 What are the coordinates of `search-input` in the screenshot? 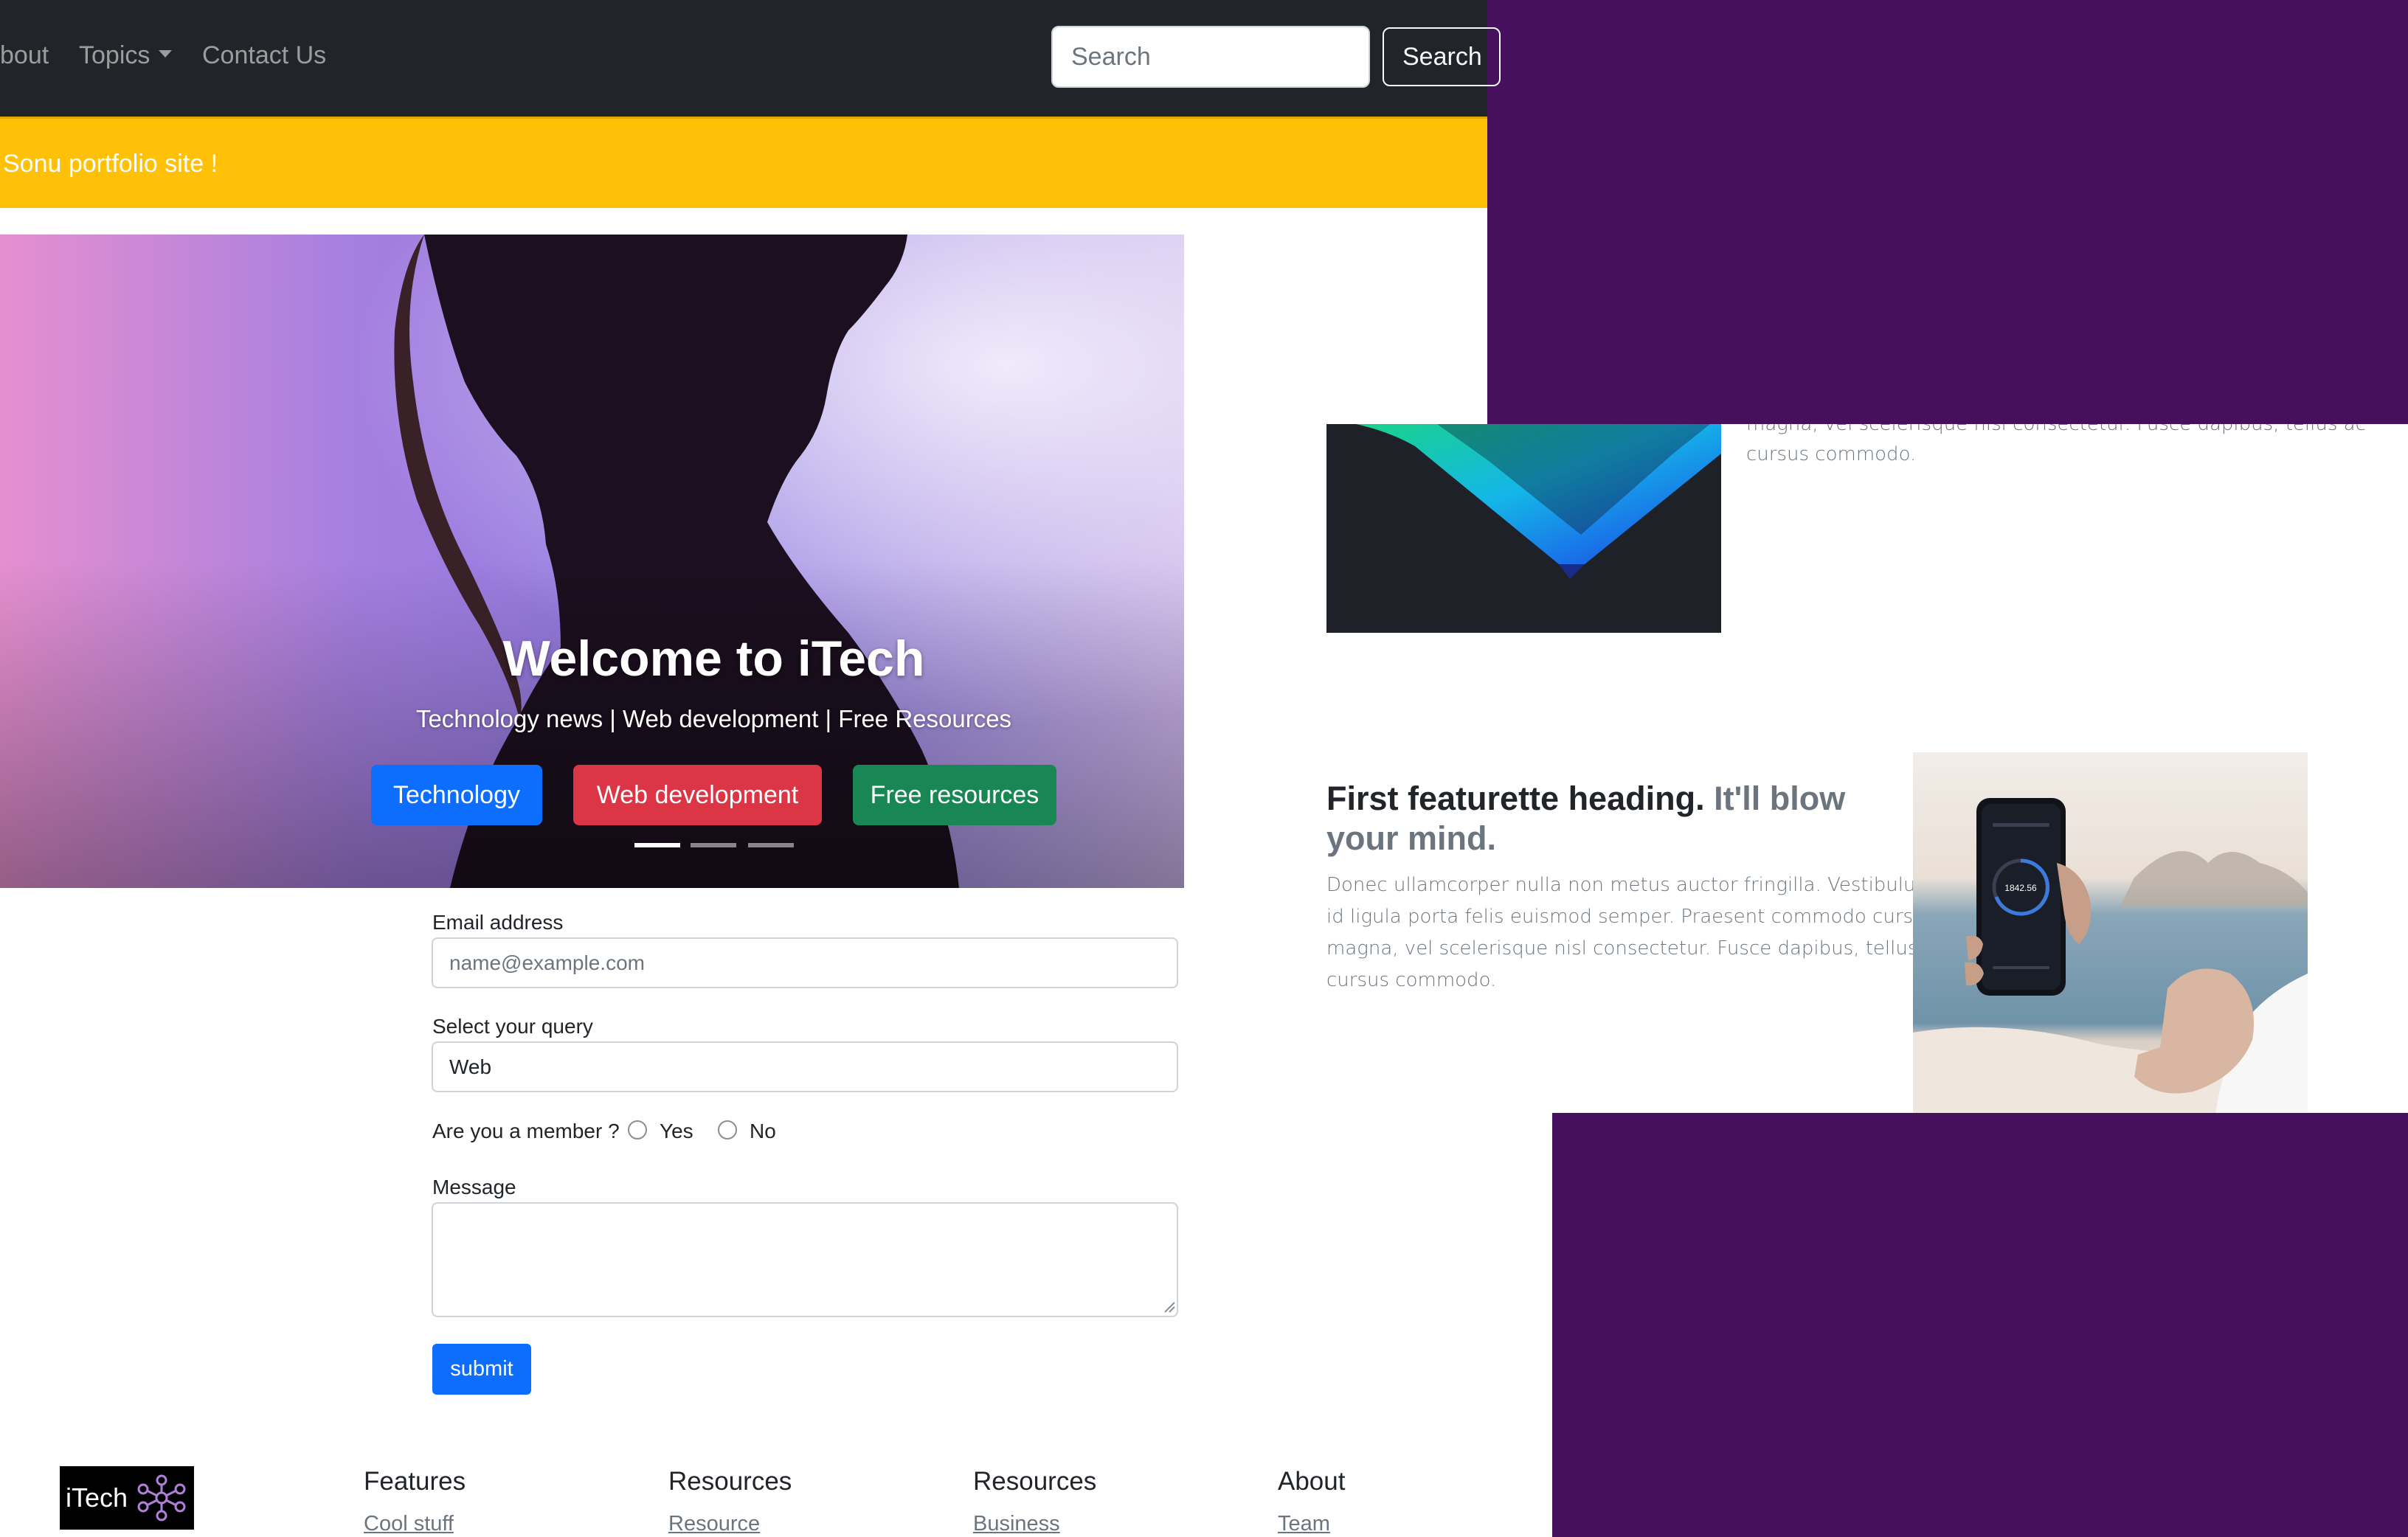 It's located at (1210, 57).